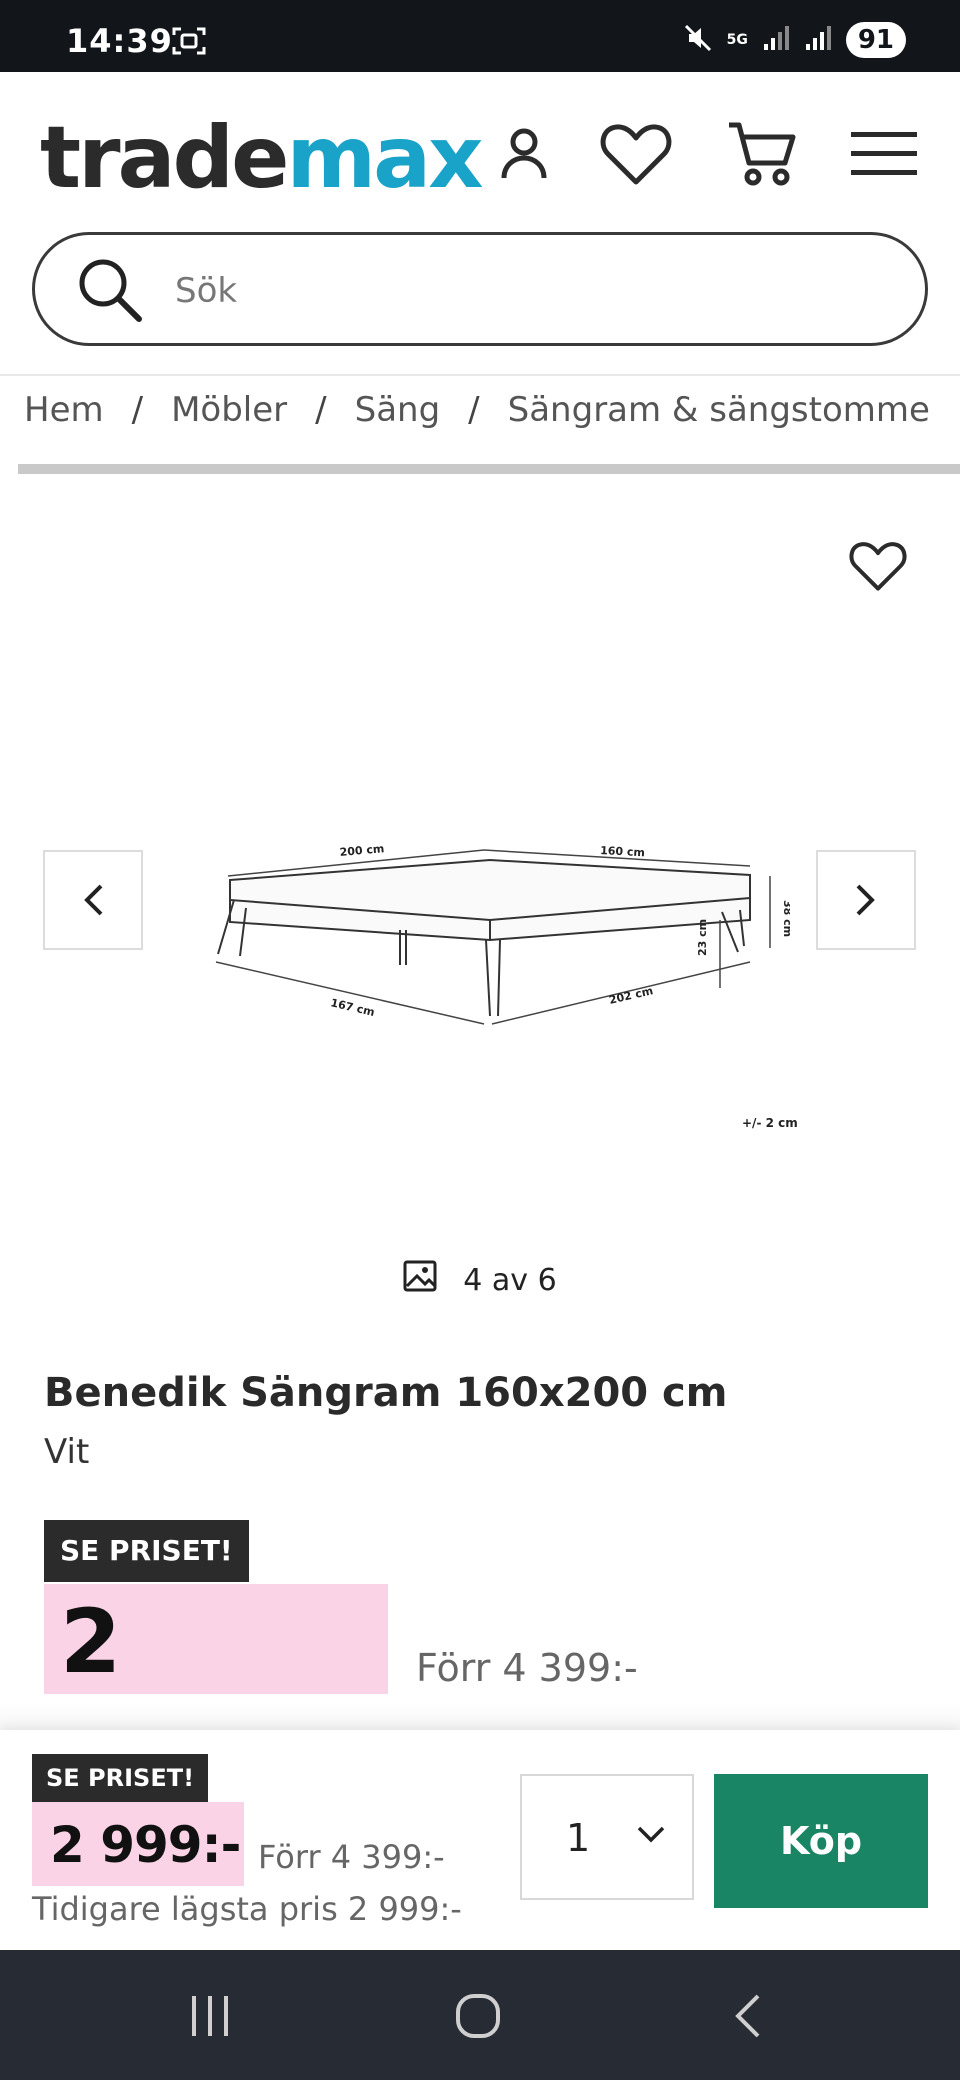 The image size is (960, 2080). Describe the element at coordinates (884, 154) in the screenshot. I see `menu-icon` at that location.